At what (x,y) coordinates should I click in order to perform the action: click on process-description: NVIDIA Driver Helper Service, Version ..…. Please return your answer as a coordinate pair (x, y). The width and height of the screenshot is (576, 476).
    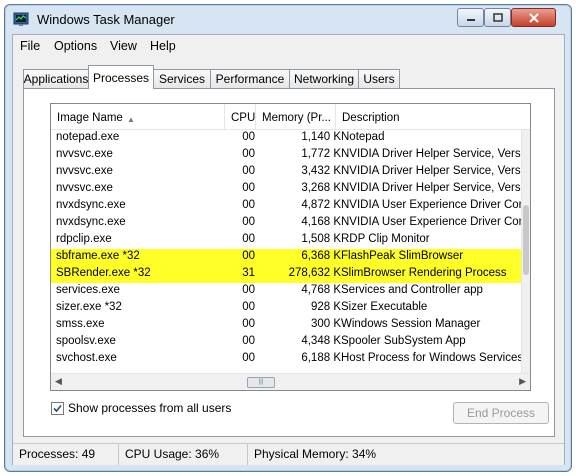
    Looking at the image, I should click on (432, 171).